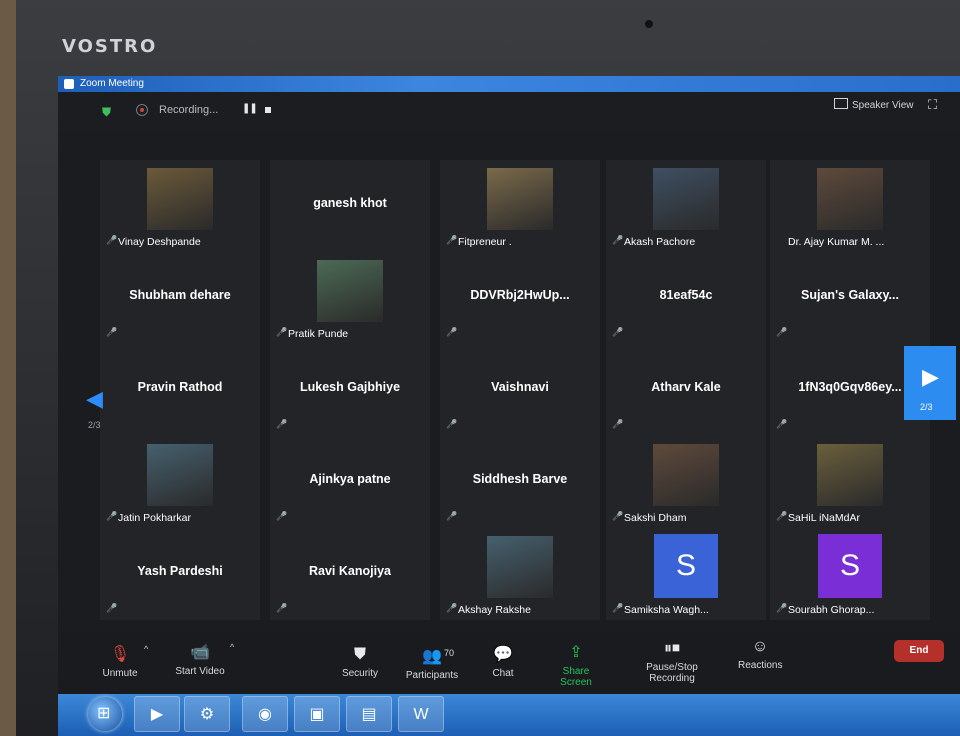  I want to click on media-player-icon: ▶, so click(157, 714).